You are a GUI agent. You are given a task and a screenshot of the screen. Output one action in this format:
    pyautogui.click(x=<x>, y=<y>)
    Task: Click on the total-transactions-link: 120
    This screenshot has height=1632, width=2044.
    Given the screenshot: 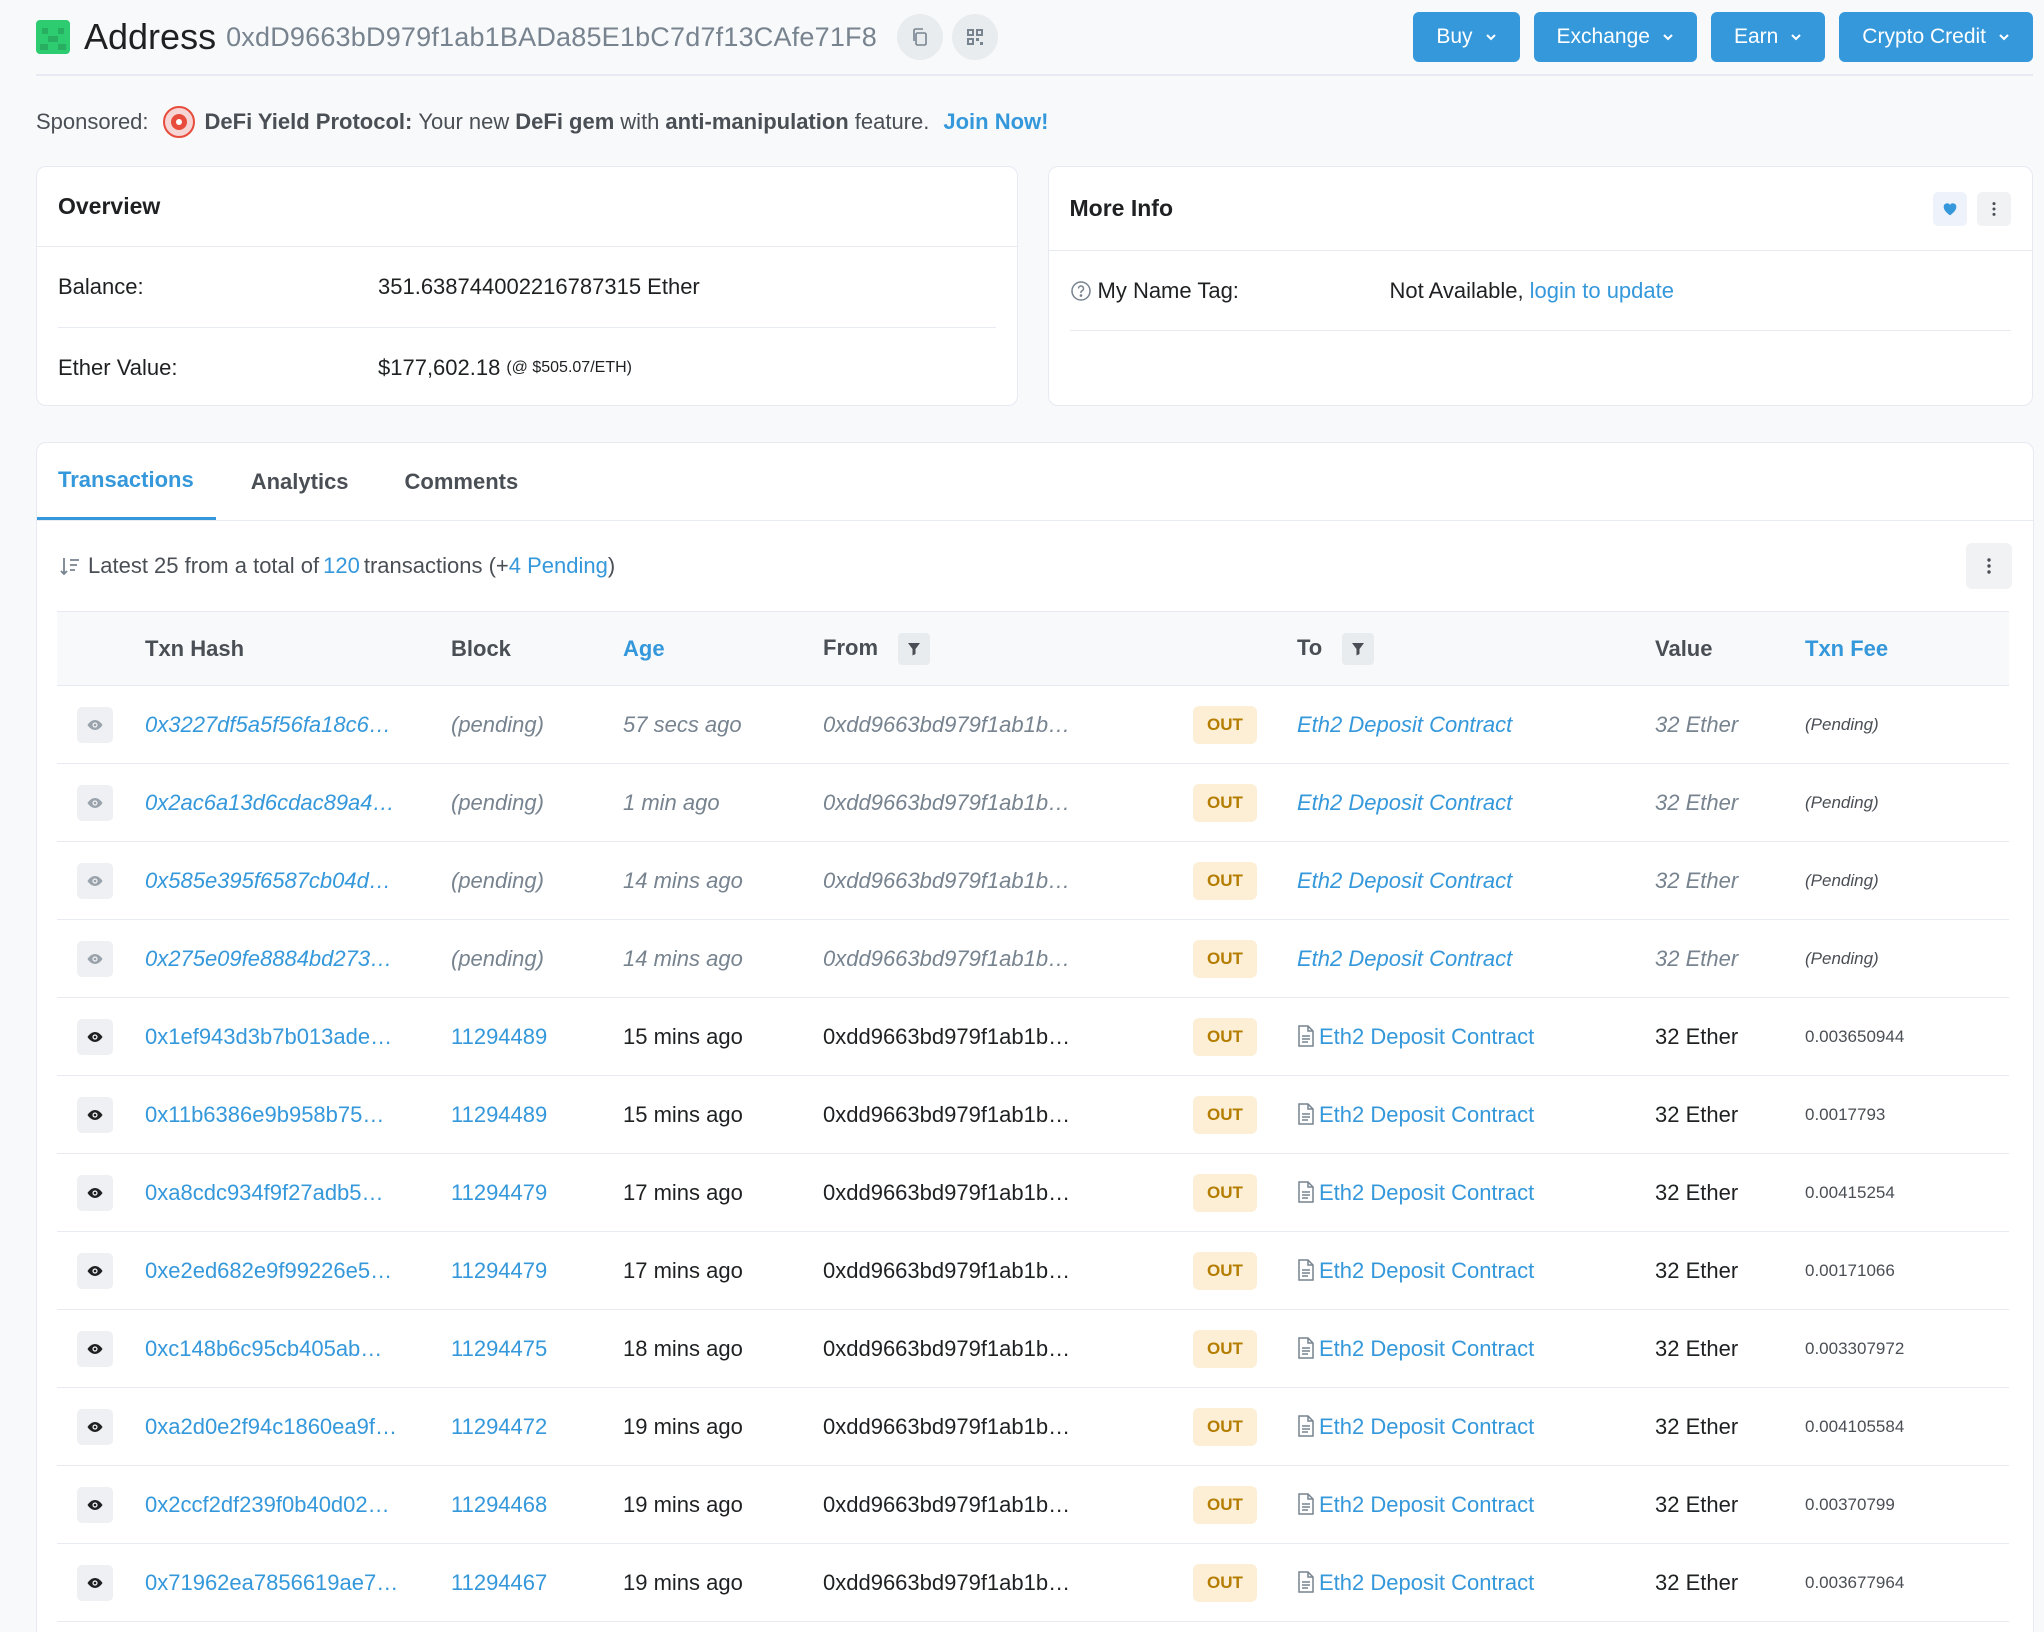 What is the action you would take?
    pyautogui.click(x=341, y=566)
    